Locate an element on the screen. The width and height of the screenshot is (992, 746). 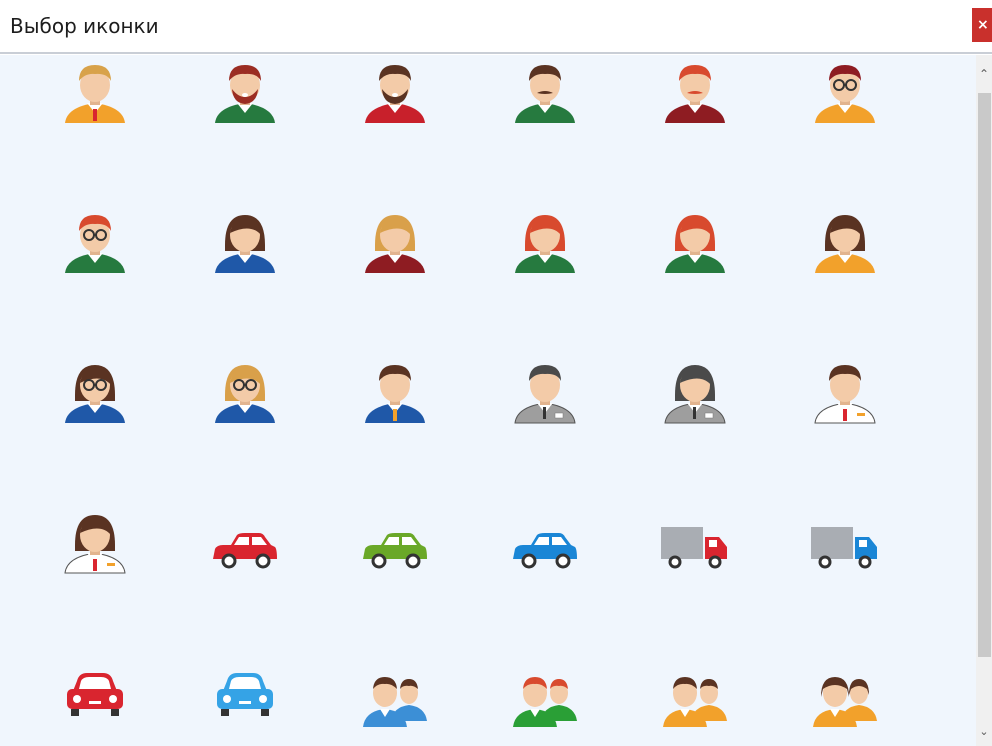
close-icon: × is located at coordinates (983, 25).